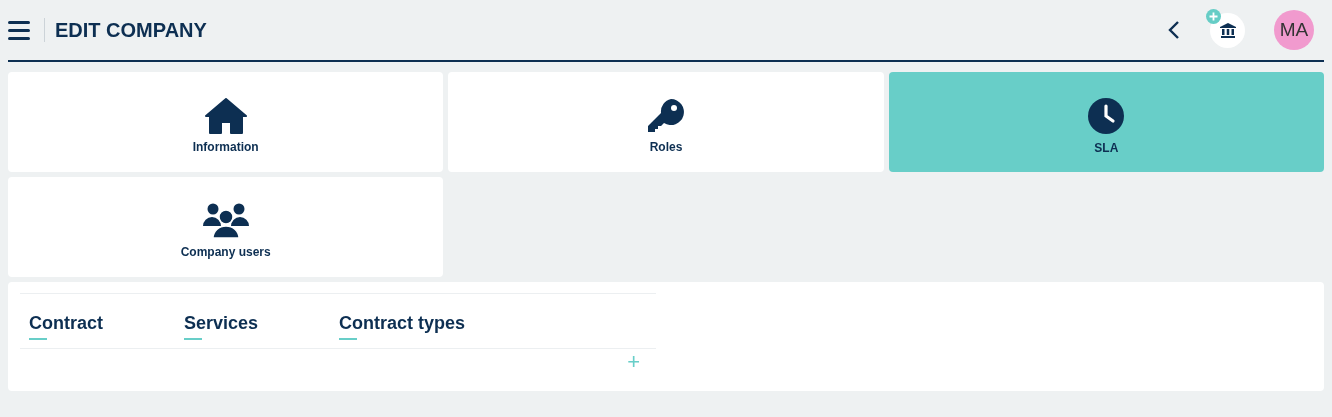 The height and width of the screenshot is (417, 1332). I want to click on plus-icon, so click(1213, 16).